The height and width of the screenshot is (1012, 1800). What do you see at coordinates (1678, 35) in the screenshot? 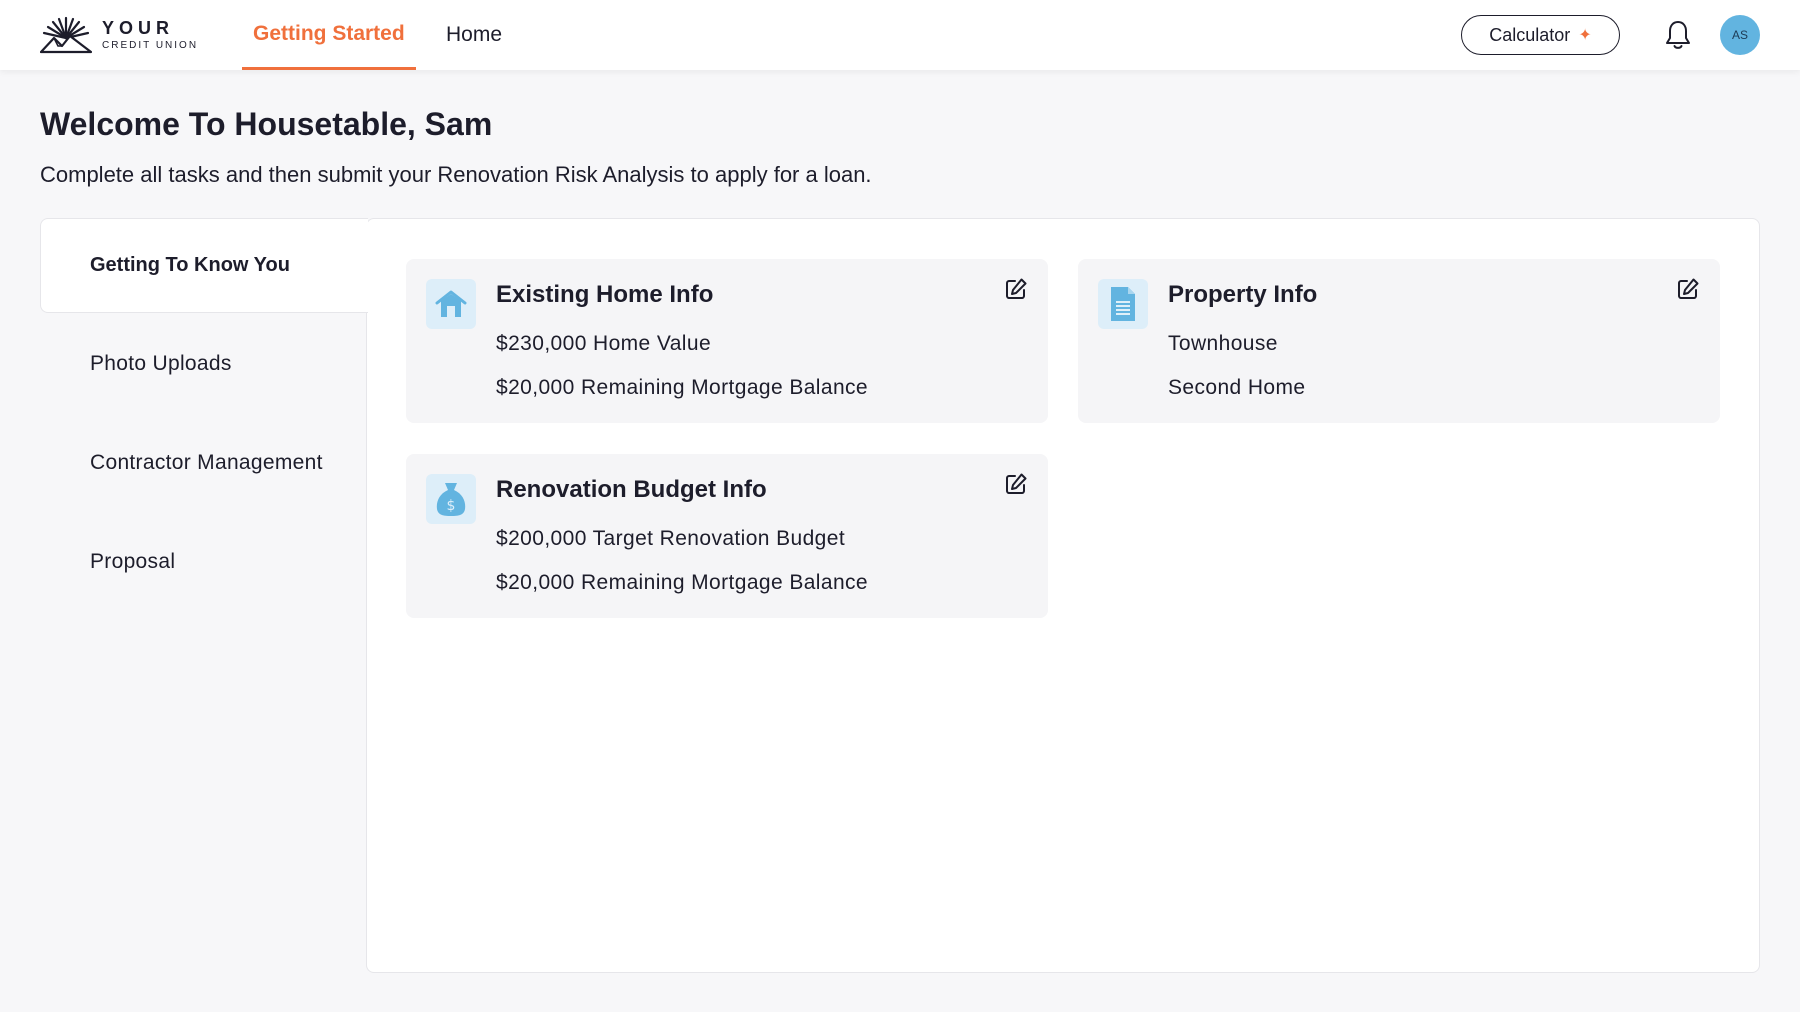
I see `bell-icon` at bounding box center [1678, 35].